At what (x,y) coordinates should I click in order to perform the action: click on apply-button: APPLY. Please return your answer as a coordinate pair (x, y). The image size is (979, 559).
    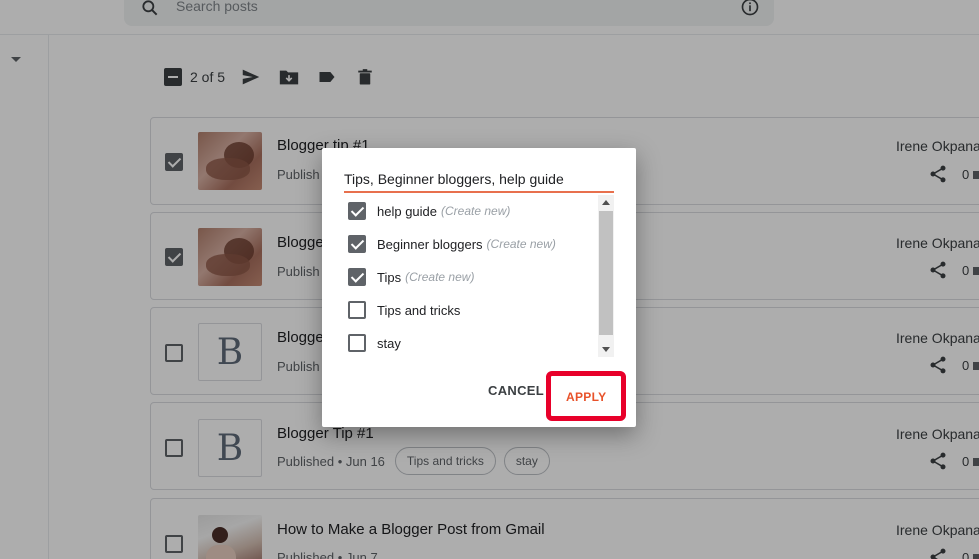
    Looking at the image, I should click on (586, 397).